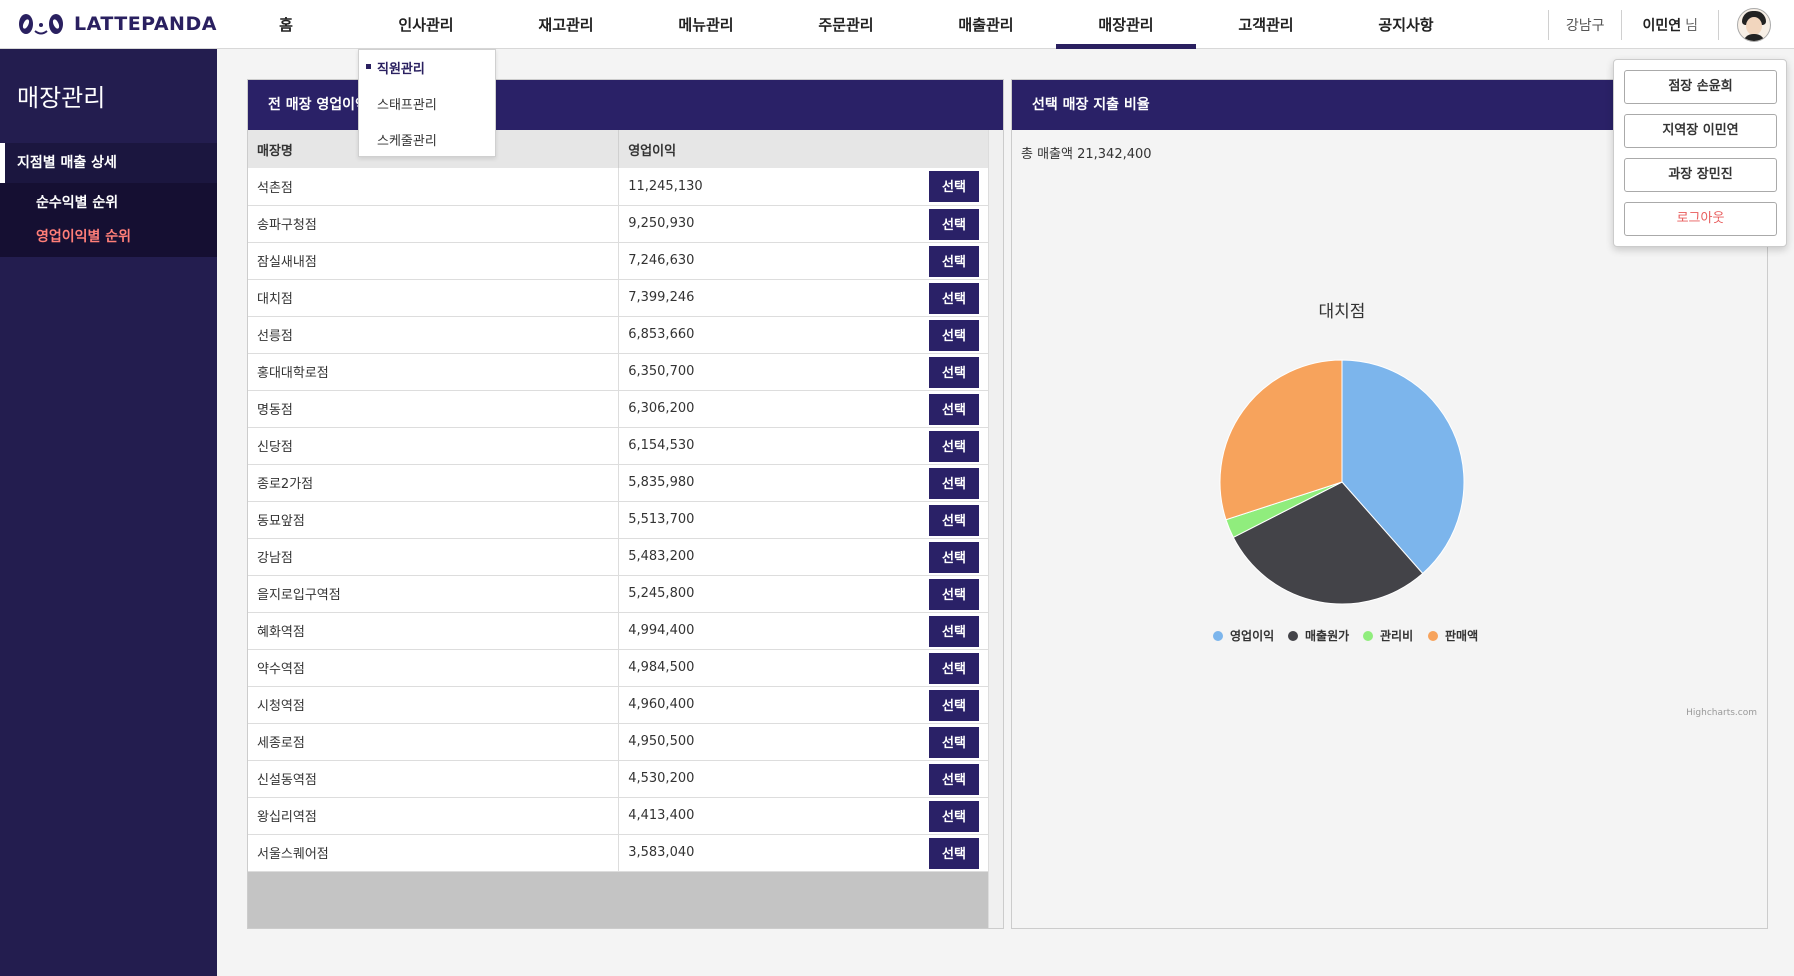  I want to click on sidebar-item-operating-profit-rank: 영업이익별 순위, so click(83, 236).